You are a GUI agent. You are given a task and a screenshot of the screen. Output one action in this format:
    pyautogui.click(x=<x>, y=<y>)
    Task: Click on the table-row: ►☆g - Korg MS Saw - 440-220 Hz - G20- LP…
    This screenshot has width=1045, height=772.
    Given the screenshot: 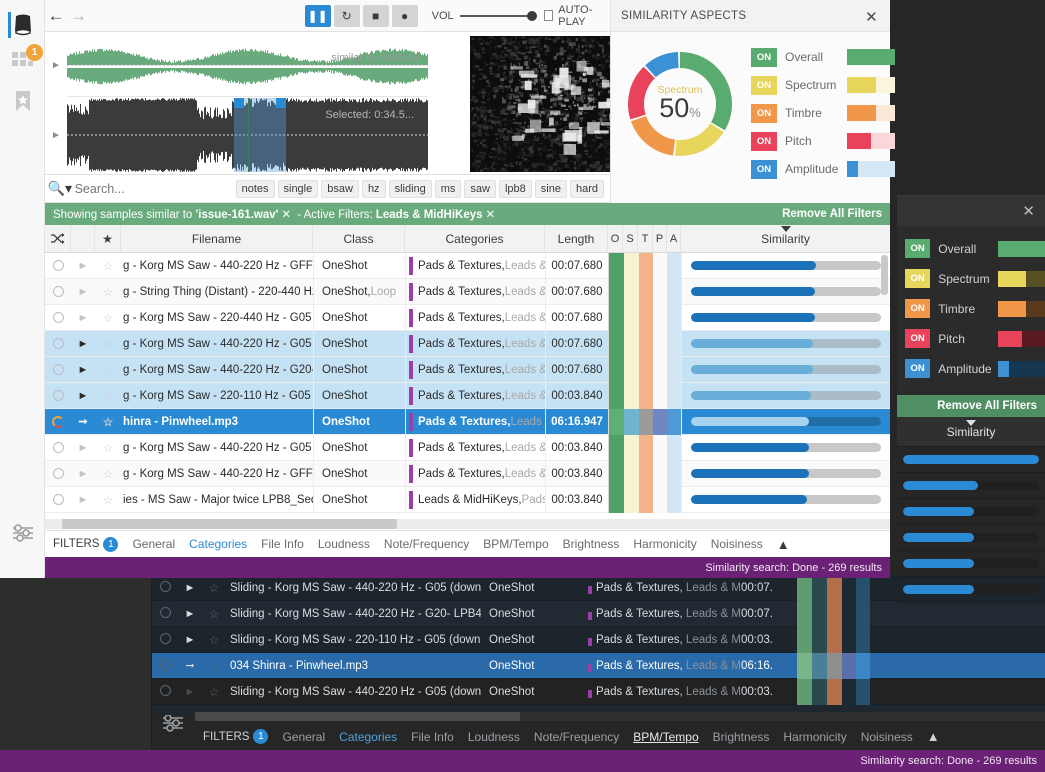 What is the action you would take?
    pyautogui.click(x=467, y=369)
    